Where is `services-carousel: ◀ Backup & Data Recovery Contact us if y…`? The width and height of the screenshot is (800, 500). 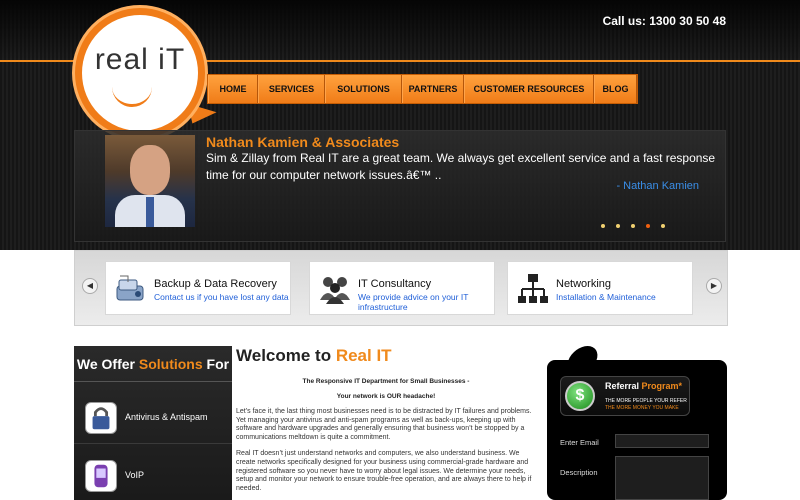
services-carousel: ◀ Backup & Data Recovery Contact us if y… is located at coordinates (401, 288).